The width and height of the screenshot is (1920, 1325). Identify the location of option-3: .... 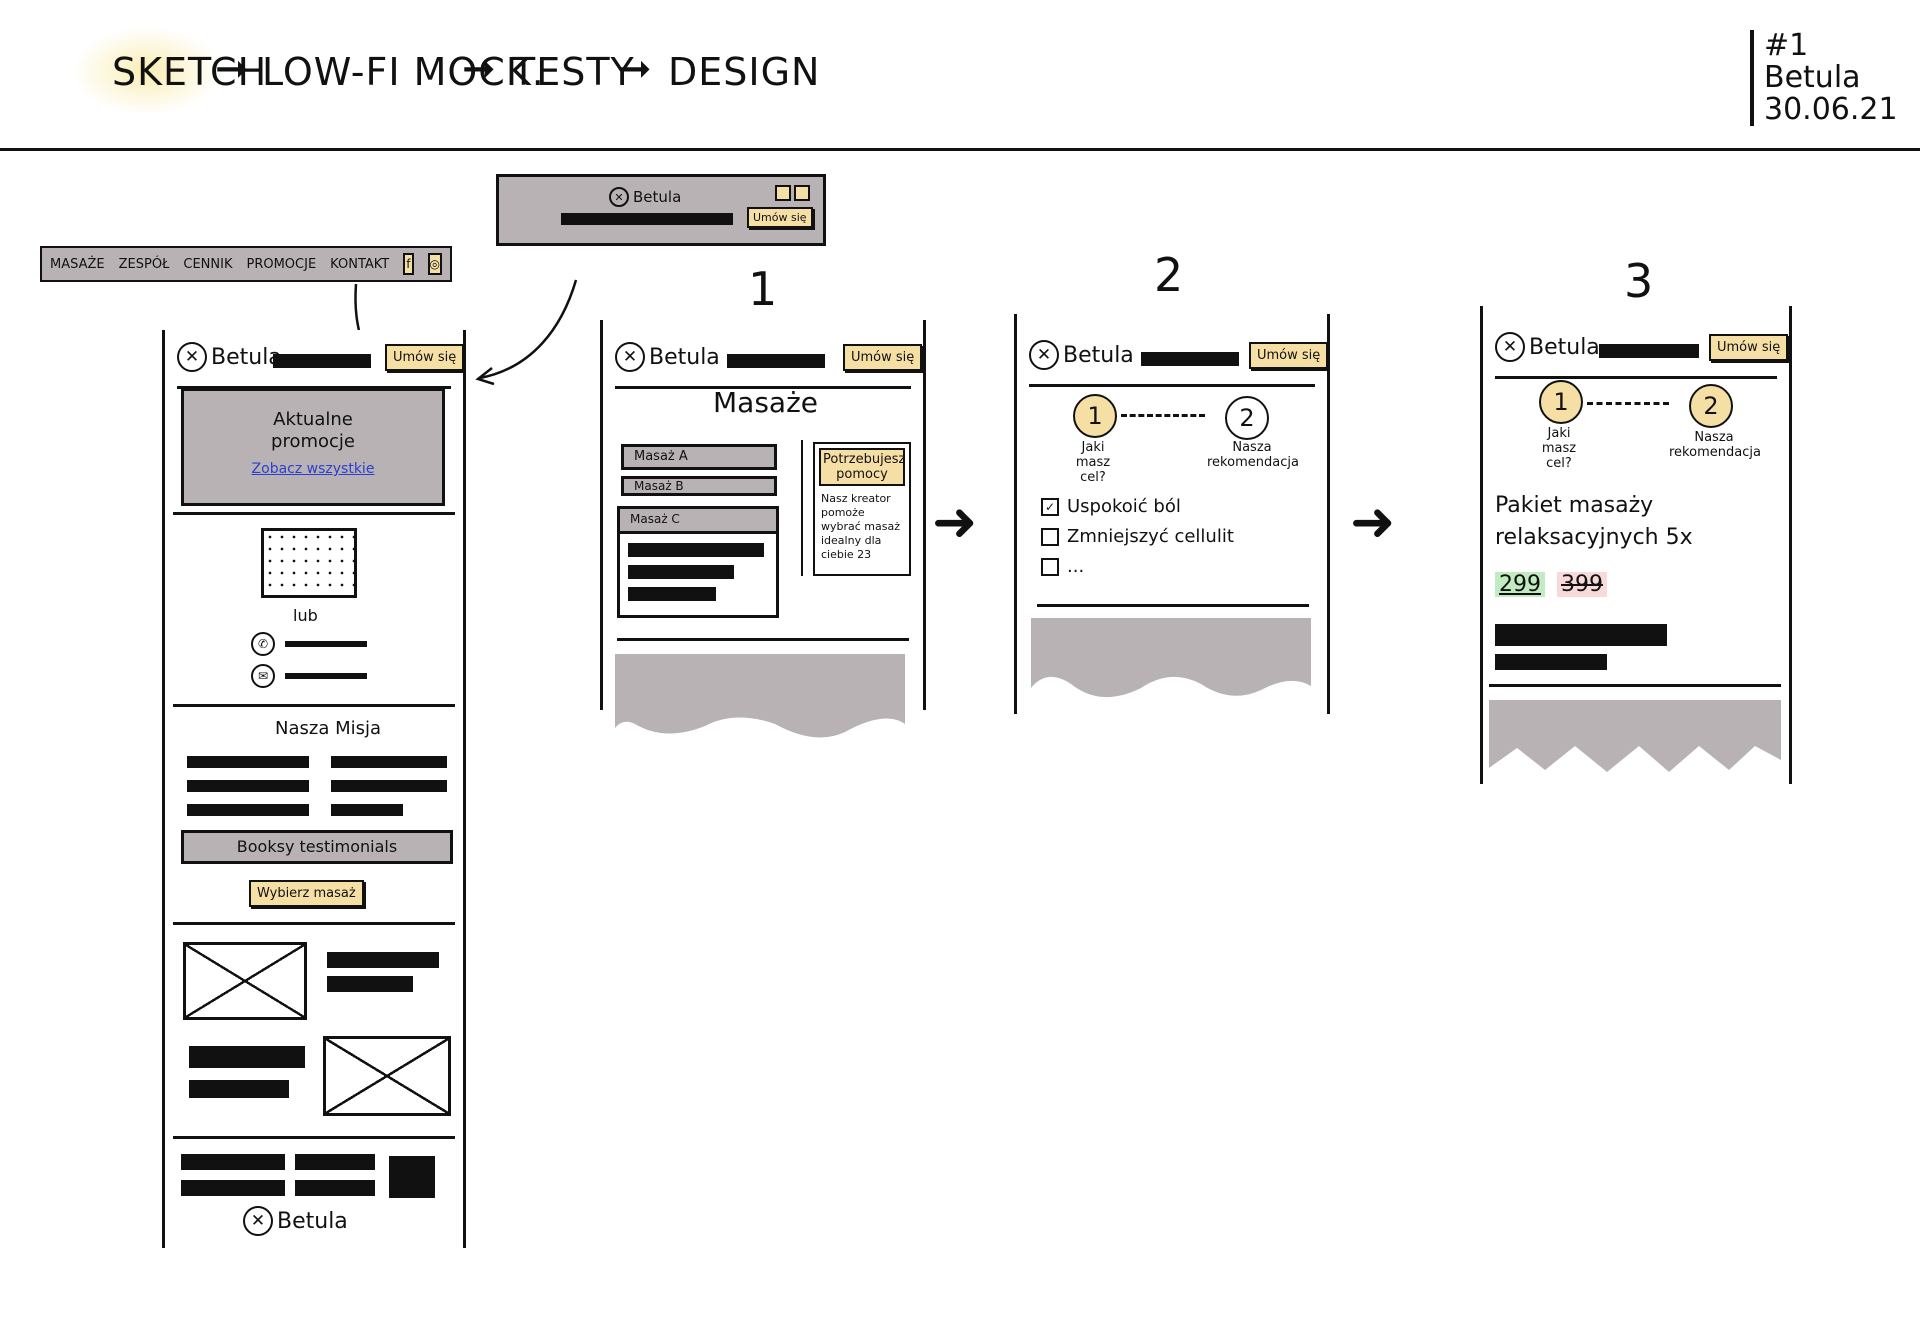
(1062, 566).